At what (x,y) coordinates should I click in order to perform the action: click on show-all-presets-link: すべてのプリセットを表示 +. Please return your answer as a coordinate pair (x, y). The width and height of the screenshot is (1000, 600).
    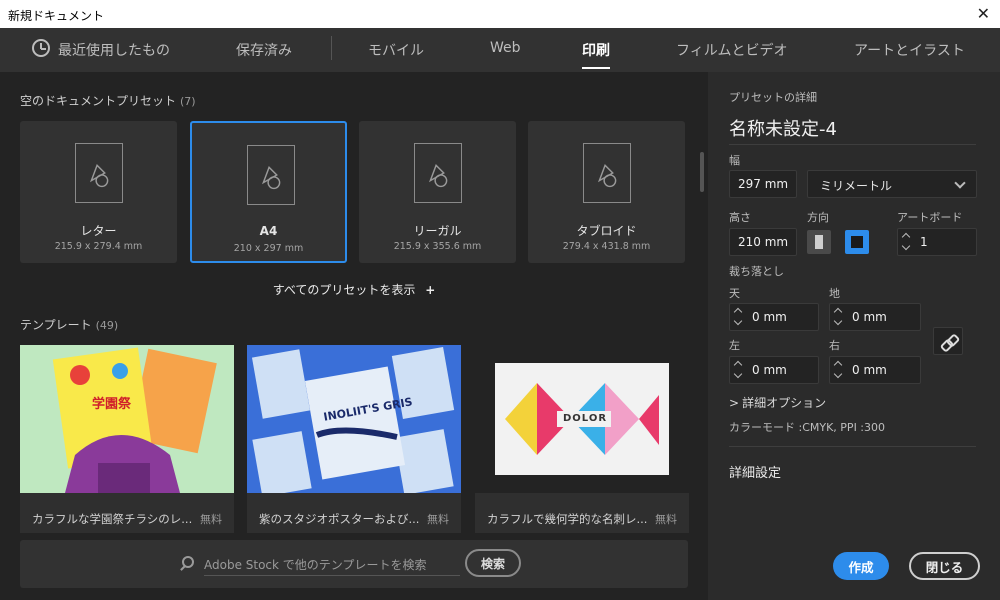
    Looking at the image, I should click on (354, 289).